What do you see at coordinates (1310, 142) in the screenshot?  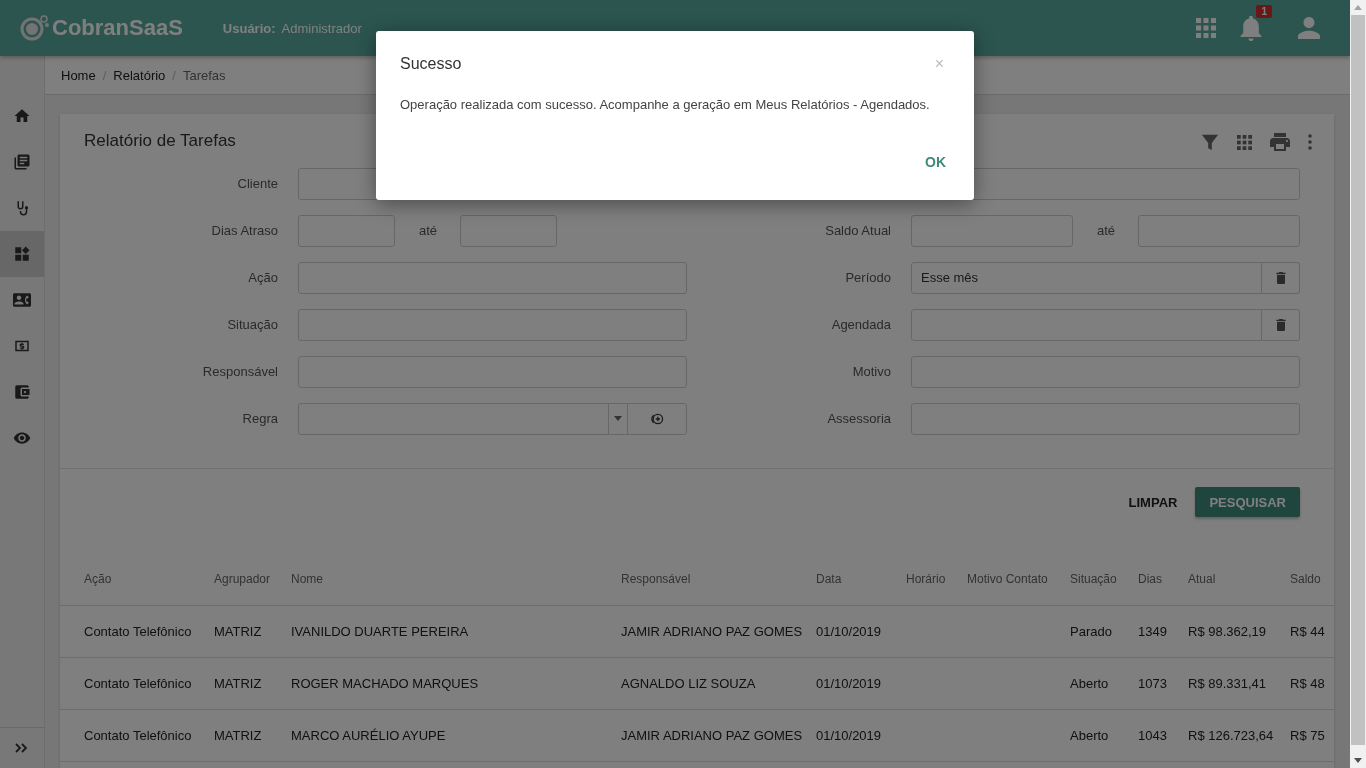 I see `more-icon` at bounding box center [1310, 142].